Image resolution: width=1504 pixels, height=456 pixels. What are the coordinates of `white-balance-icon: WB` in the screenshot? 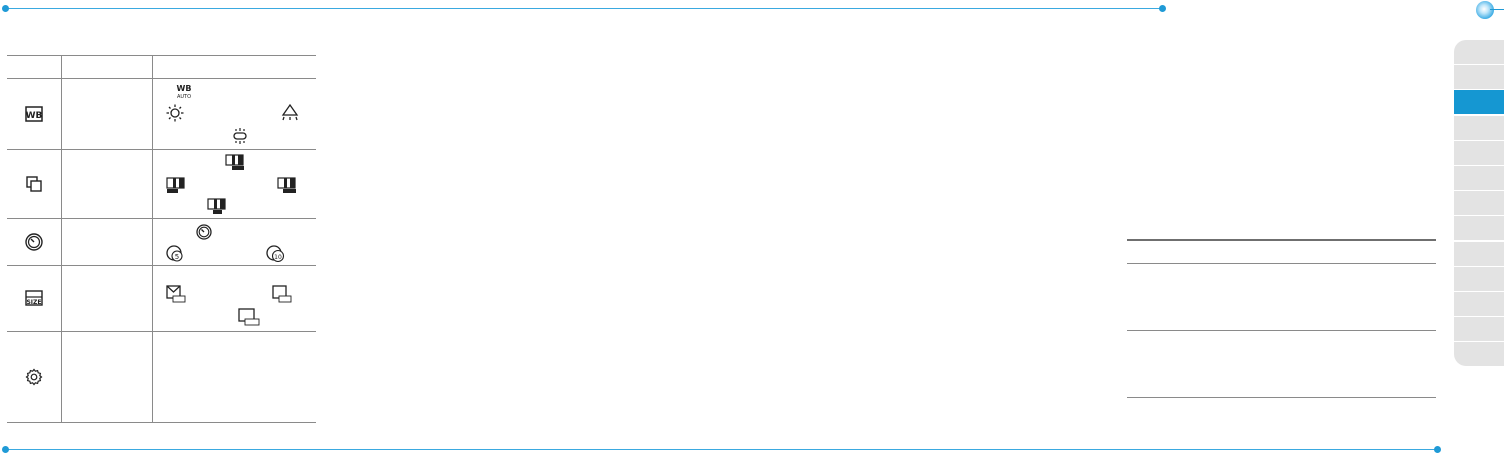 It's located at (34, 114).